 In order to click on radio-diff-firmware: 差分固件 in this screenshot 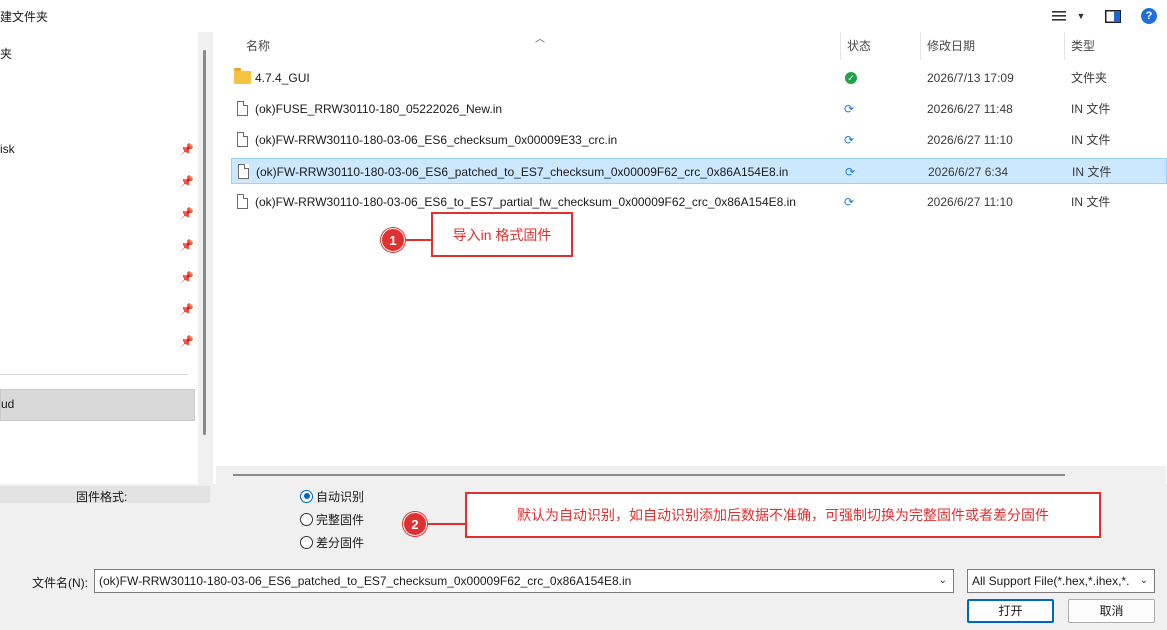, I will do `click(332, 542)`.